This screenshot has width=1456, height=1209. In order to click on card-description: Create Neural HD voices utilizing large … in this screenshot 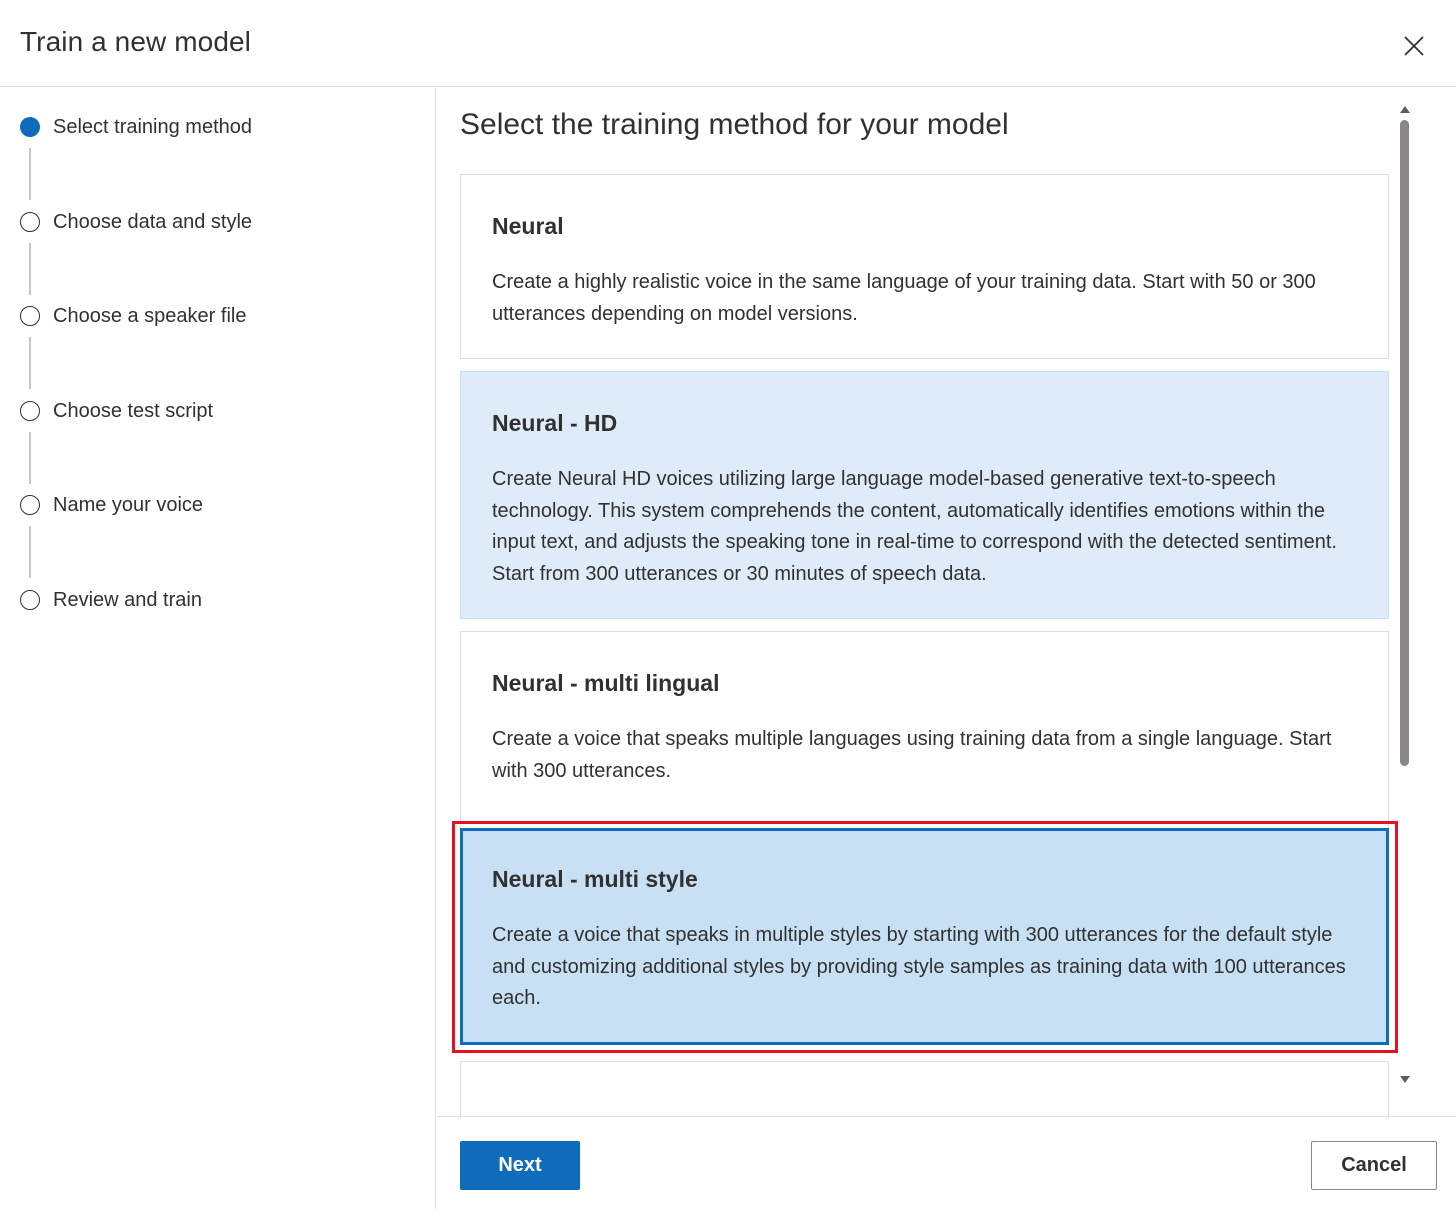, I will do `click(914, 527)`.